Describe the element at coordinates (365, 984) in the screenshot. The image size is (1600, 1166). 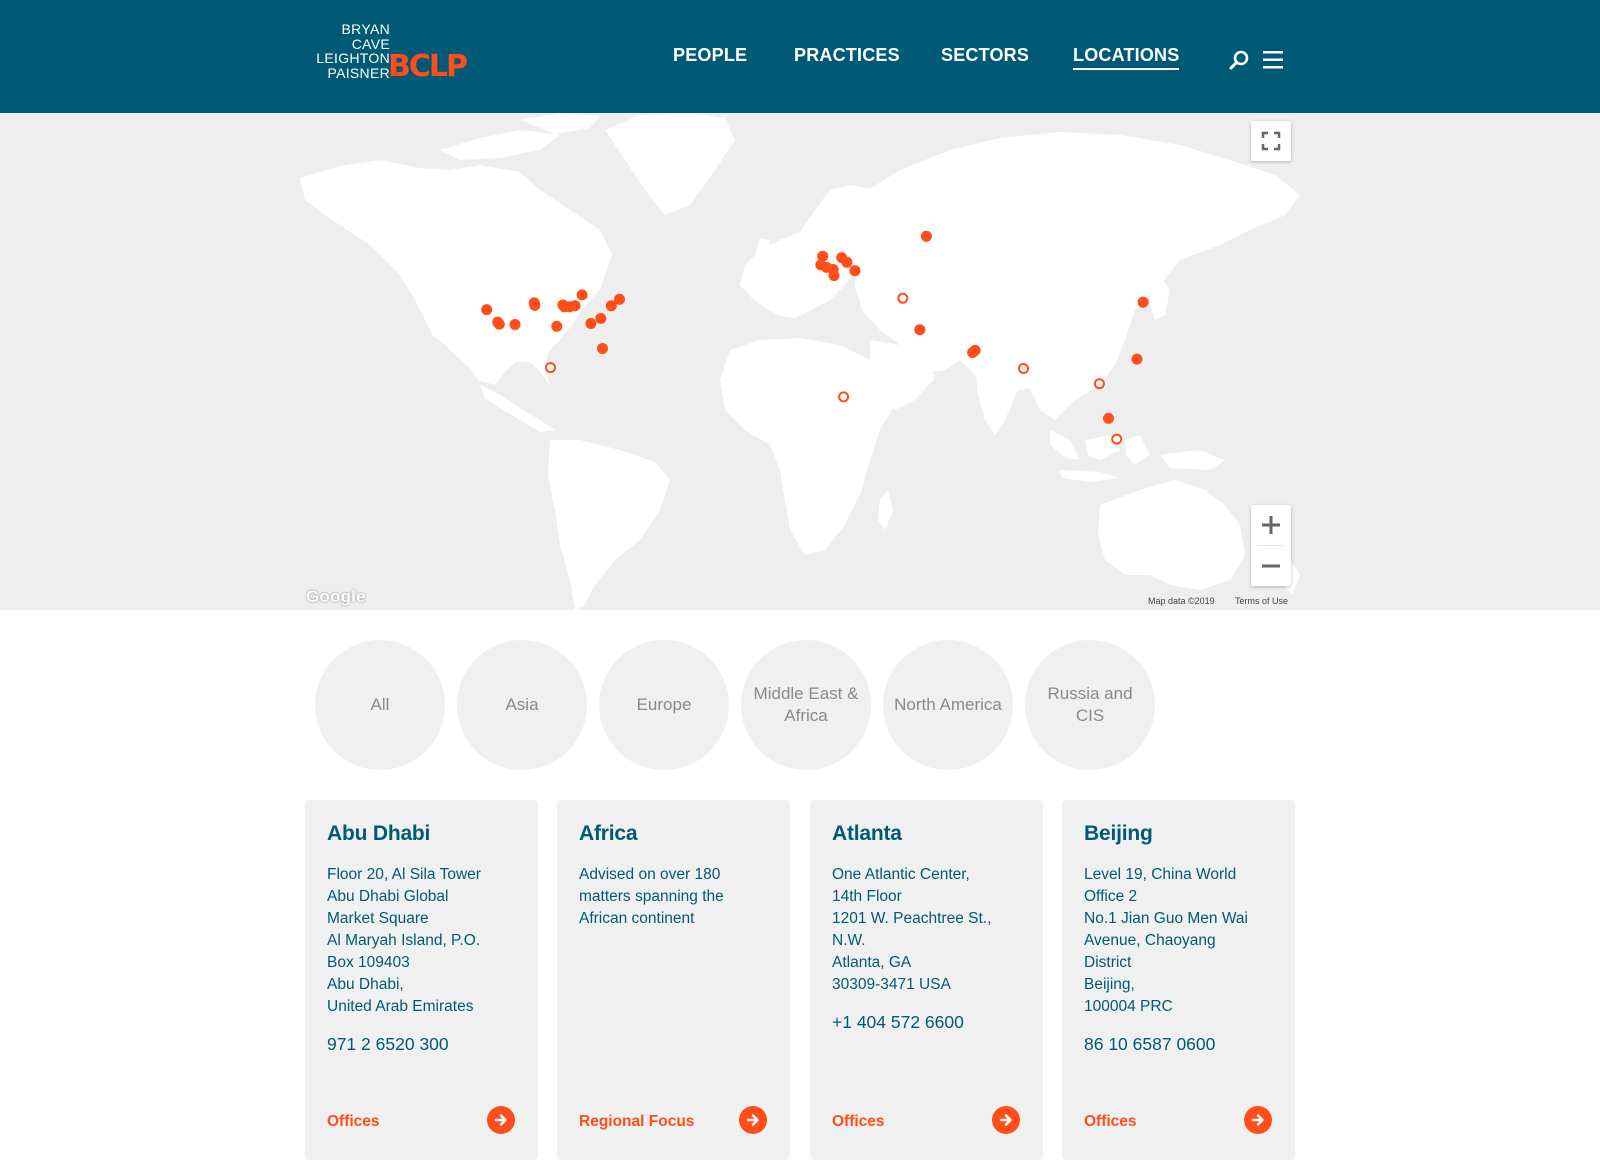
I see `address-line: Abu Dhabi,` at that location.